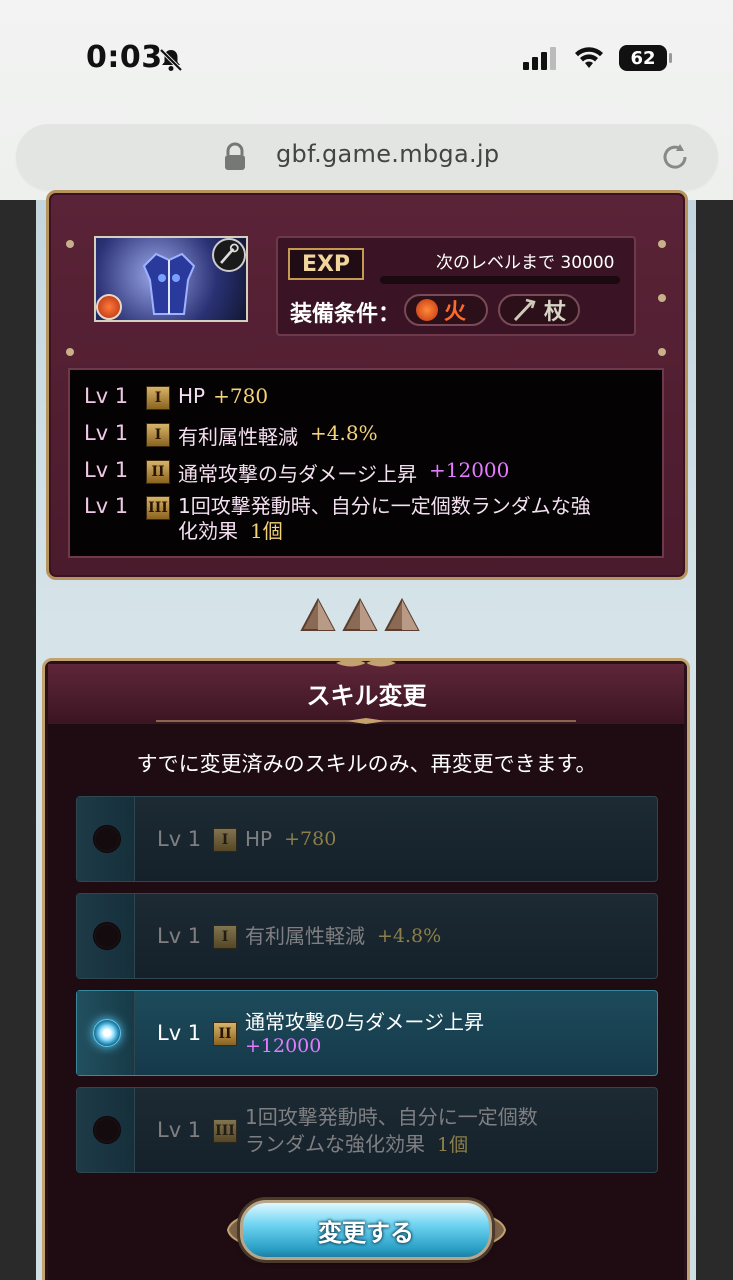 The width and height of the screenshot is (733, 1280). Describe the element at coordinates (455, 312) in the screenshot. I see `element-name: 火` at that location.